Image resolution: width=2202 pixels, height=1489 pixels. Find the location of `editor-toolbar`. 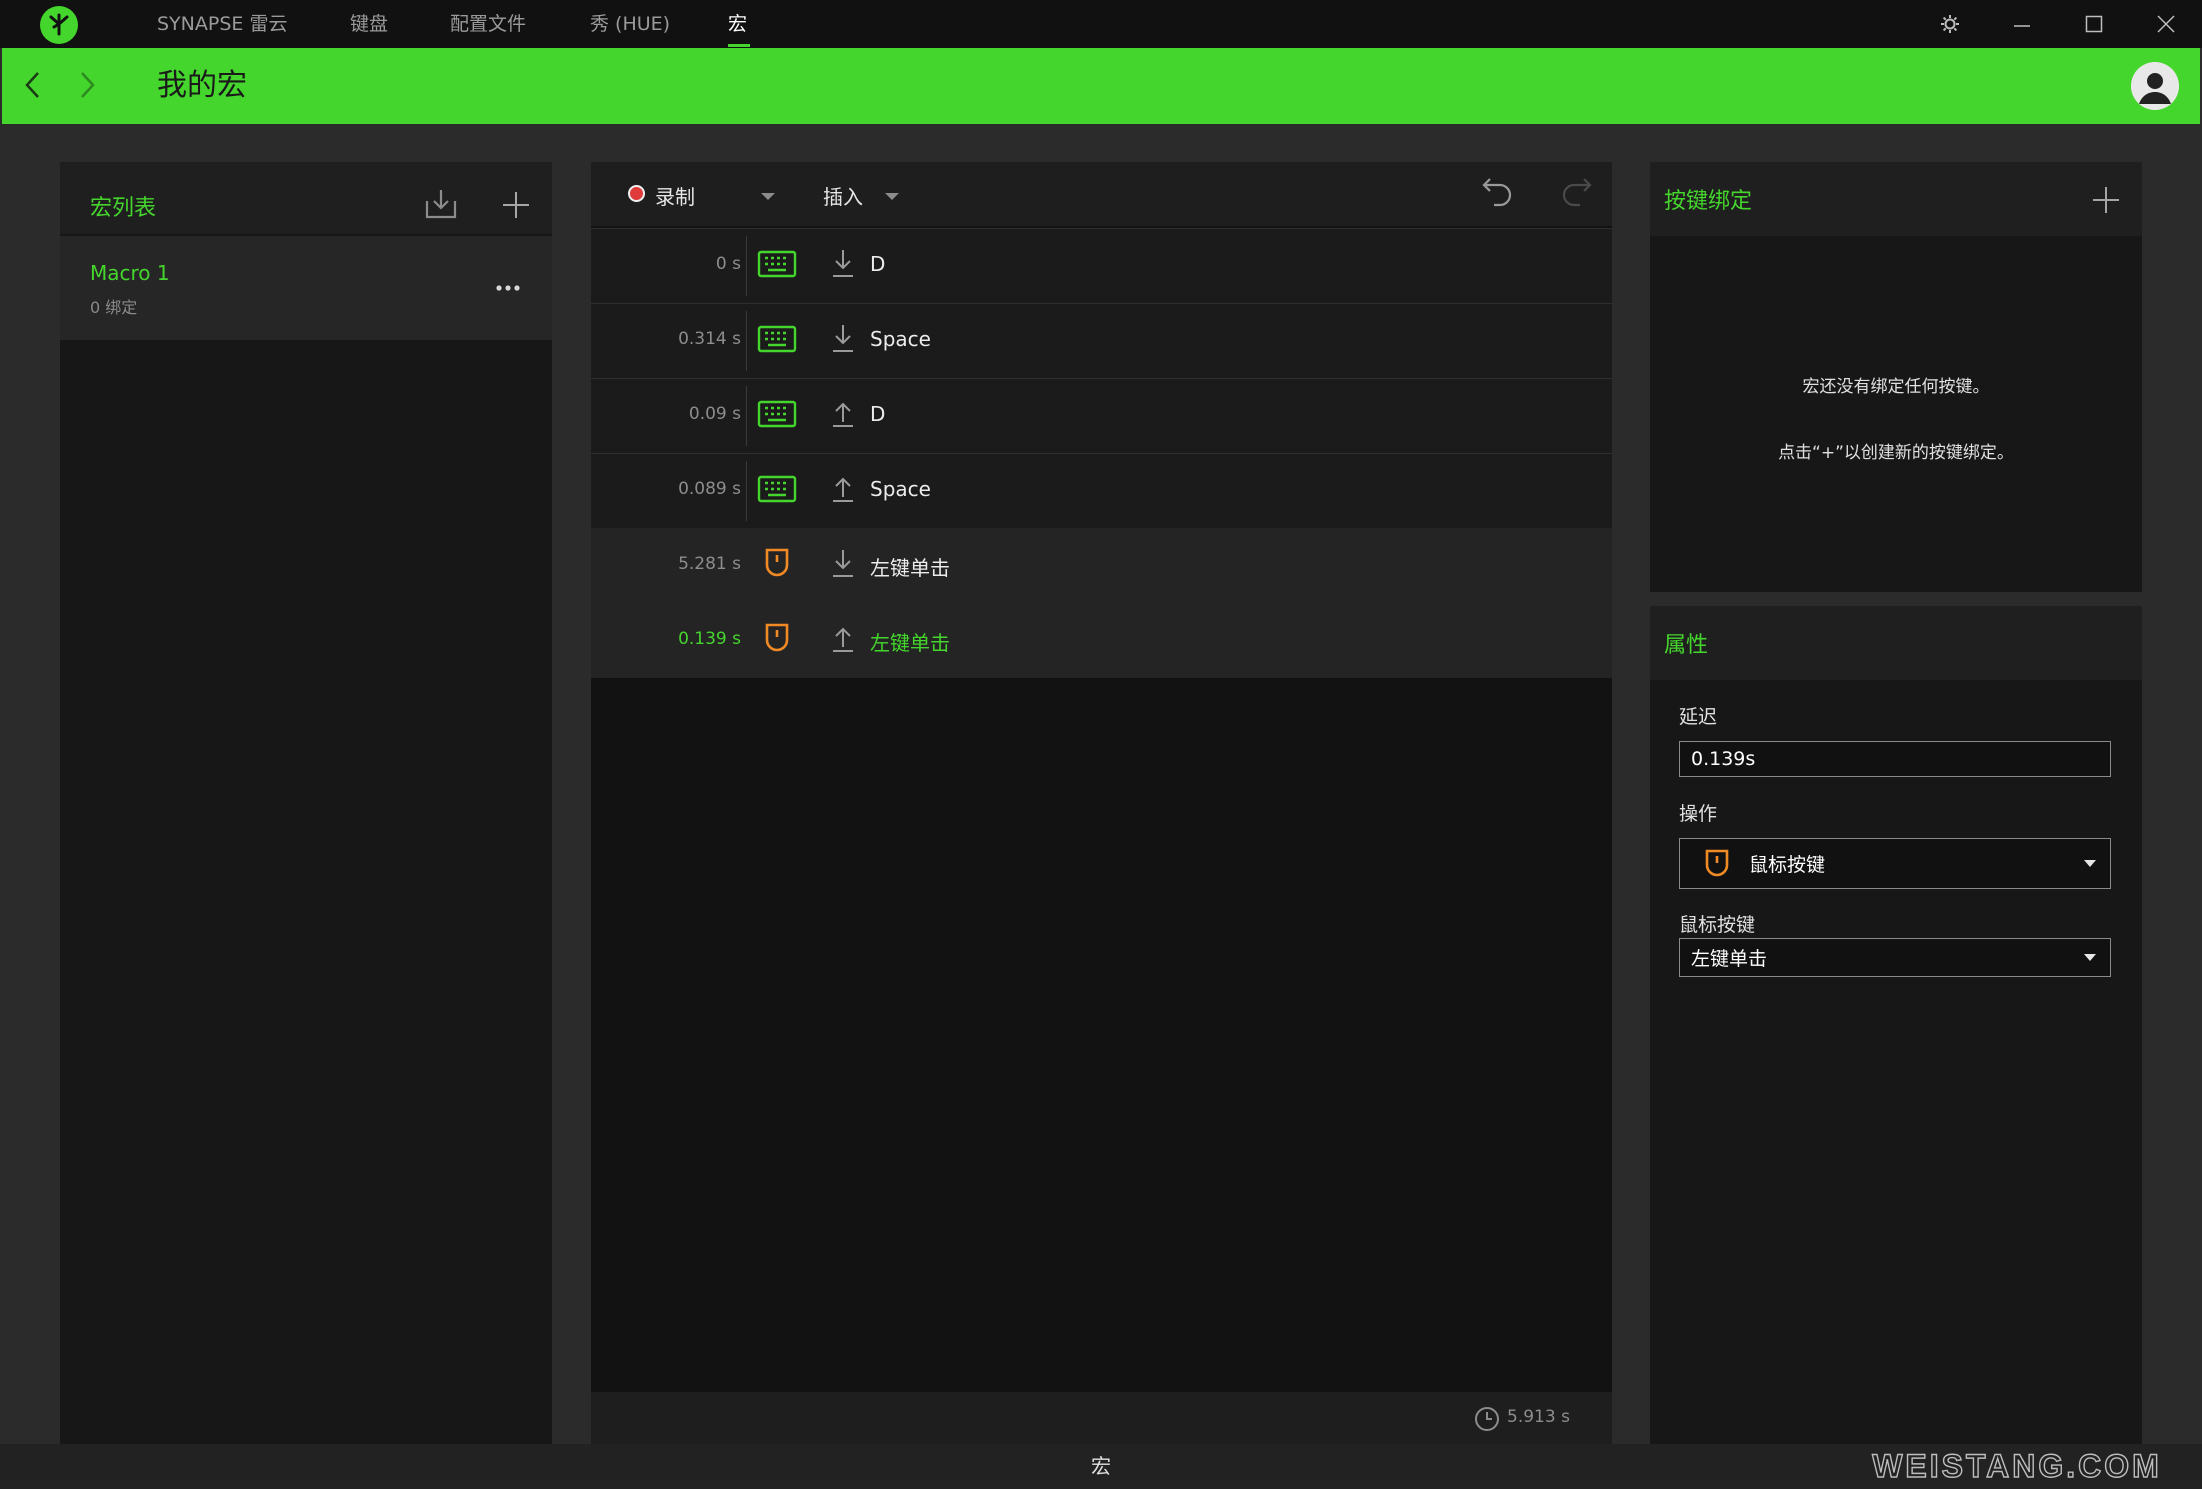

editor-toolbar is located at coordinates (1101, 194).